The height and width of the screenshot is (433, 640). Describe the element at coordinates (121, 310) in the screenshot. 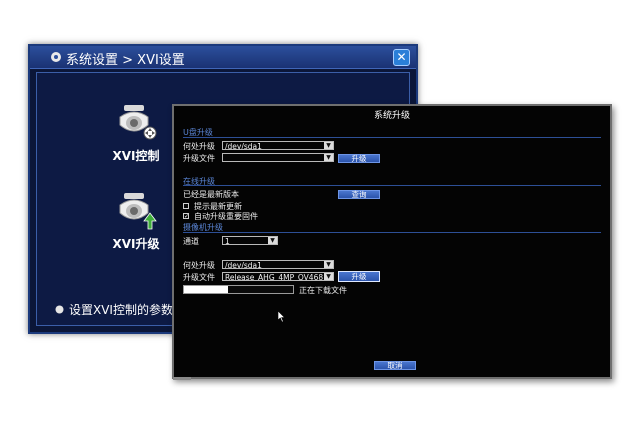

I see `window-description: 设置XVI控制的参数` at that location.